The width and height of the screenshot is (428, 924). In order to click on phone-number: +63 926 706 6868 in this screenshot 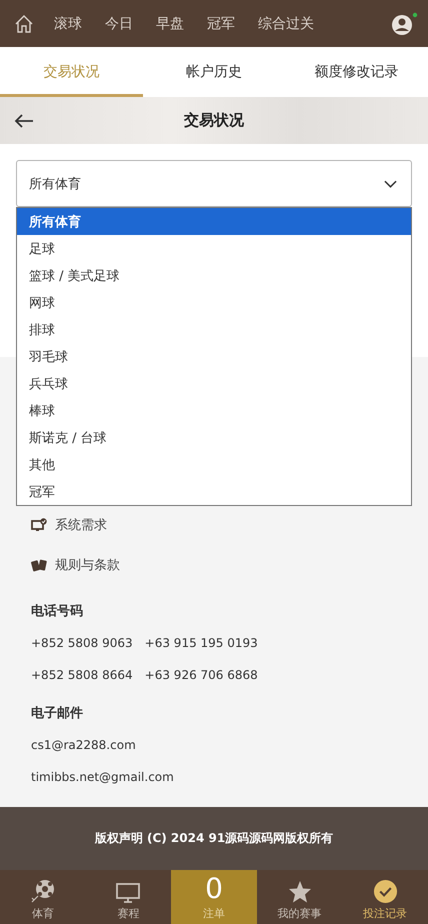, I will do `click(201, 675)`.